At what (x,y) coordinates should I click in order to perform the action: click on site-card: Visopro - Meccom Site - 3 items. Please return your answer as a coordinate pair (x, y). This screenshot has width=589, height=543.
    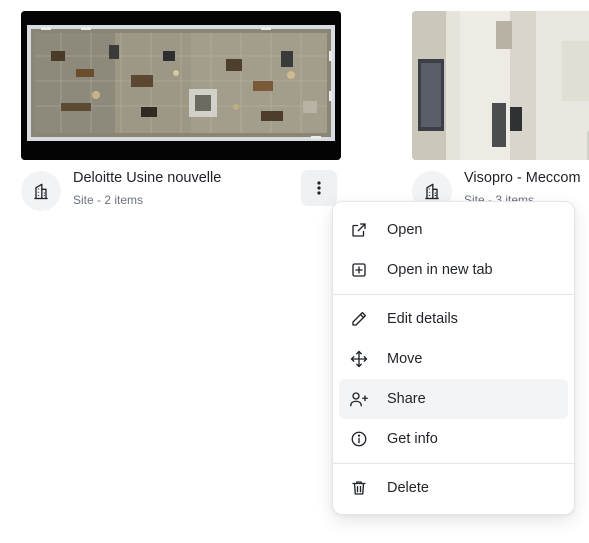
    Looking at the image, I should click on (500, 111).